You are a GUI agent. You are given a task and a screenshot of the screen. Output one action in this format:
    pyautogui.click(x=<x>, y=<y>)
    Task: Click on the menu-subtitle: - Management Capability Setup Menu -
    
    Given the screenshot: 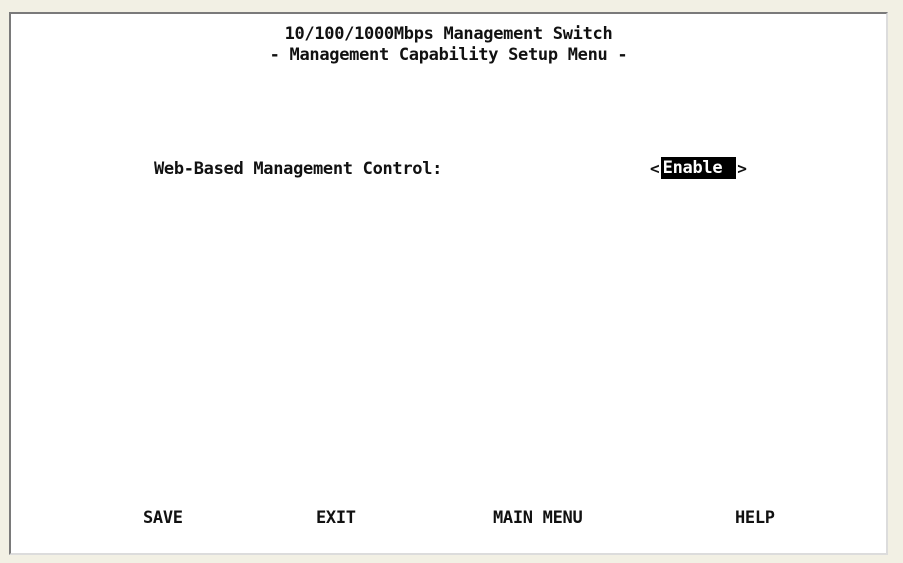 What is the action you would take?
    pyautogui.click(x=448, y=55)
    